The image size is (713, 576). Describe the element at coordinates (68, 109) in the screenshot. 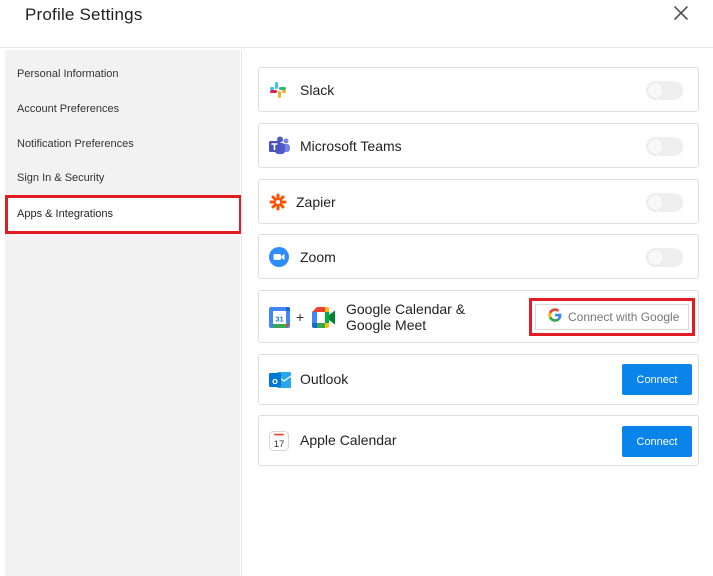

I see `sidebar-item-account-preferences: Account Preferences` at that location.